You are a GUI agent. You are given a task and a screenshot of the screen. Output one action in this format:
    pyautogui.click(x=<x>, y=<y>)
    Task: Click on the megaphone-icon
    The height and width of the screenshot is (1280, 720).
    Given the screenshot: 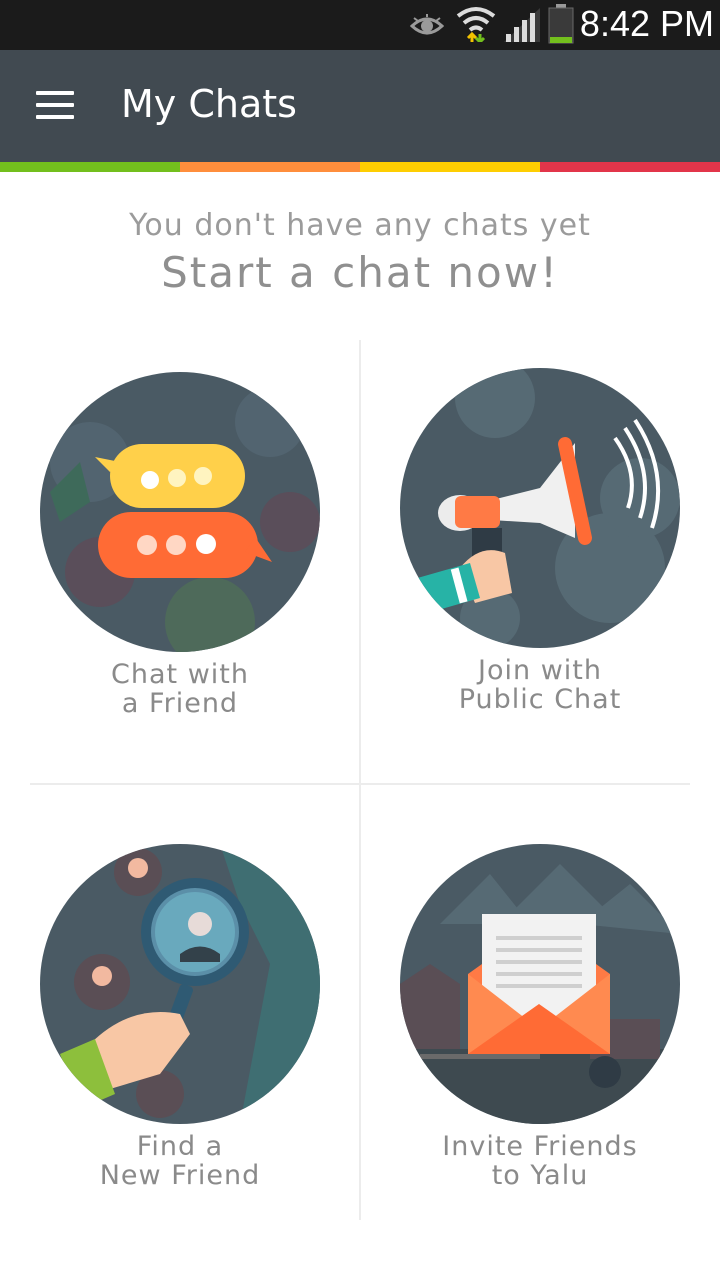 What is the action you would take?
    pyautogui.click(x=540, y=508)
    